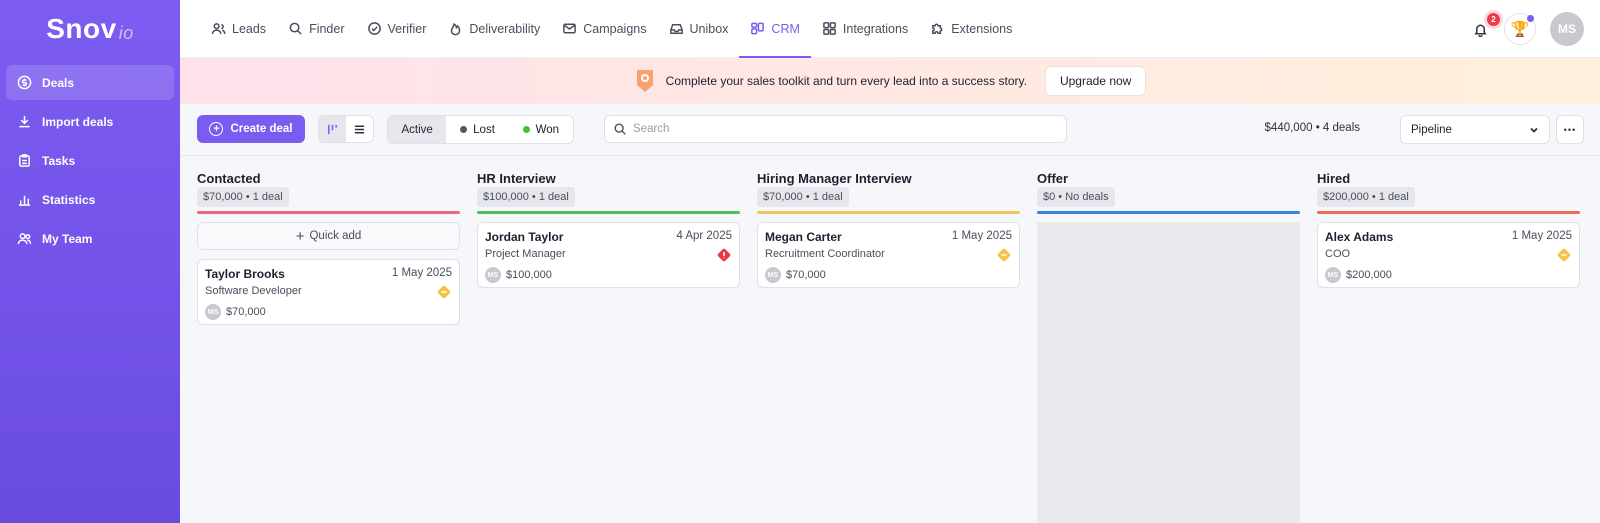 Image resolution: width=1600 pixels, height=523 pixels. Describe the element at coordinates (525, 254) in the screenshot. I see `deal-role: Project Manager` at that location.